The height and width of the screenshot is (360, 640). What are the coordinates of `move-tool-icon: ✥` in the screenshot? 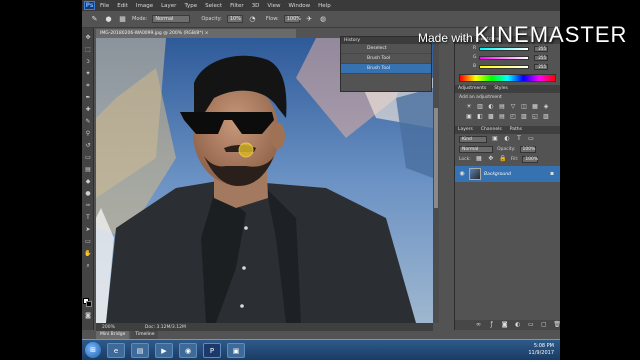 It's located at (88, 38).